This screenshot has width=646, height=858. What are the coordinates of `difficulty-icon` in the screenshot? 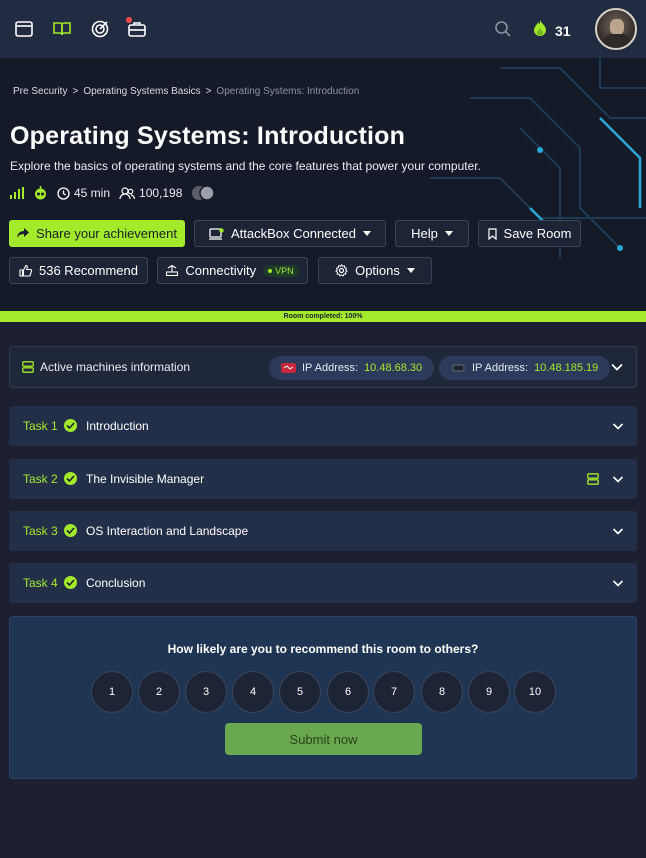 It's located at (17, 193).